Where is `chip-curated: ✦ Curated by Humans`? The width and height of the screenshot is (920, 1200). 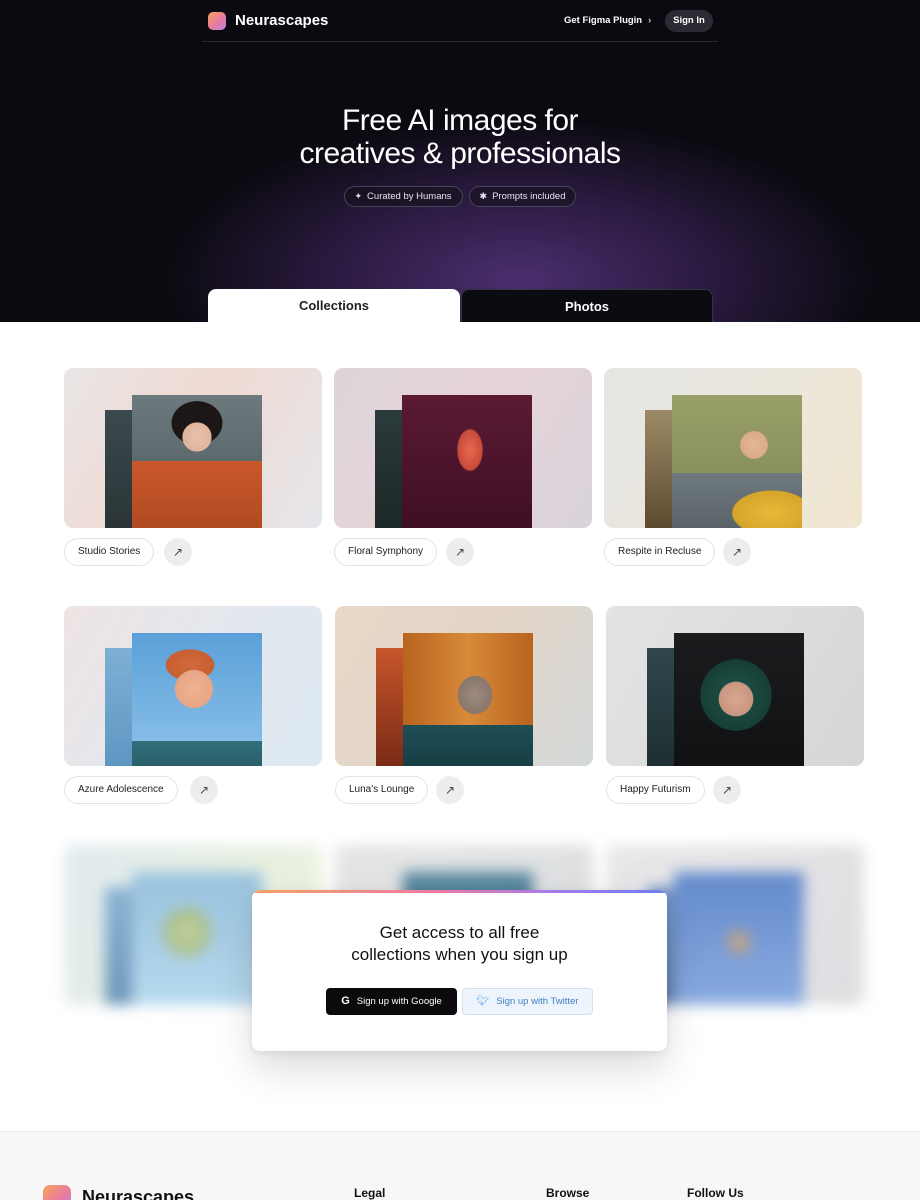 chip-curated: ✦ Curated by Humans is located at coordinates (403, 196).